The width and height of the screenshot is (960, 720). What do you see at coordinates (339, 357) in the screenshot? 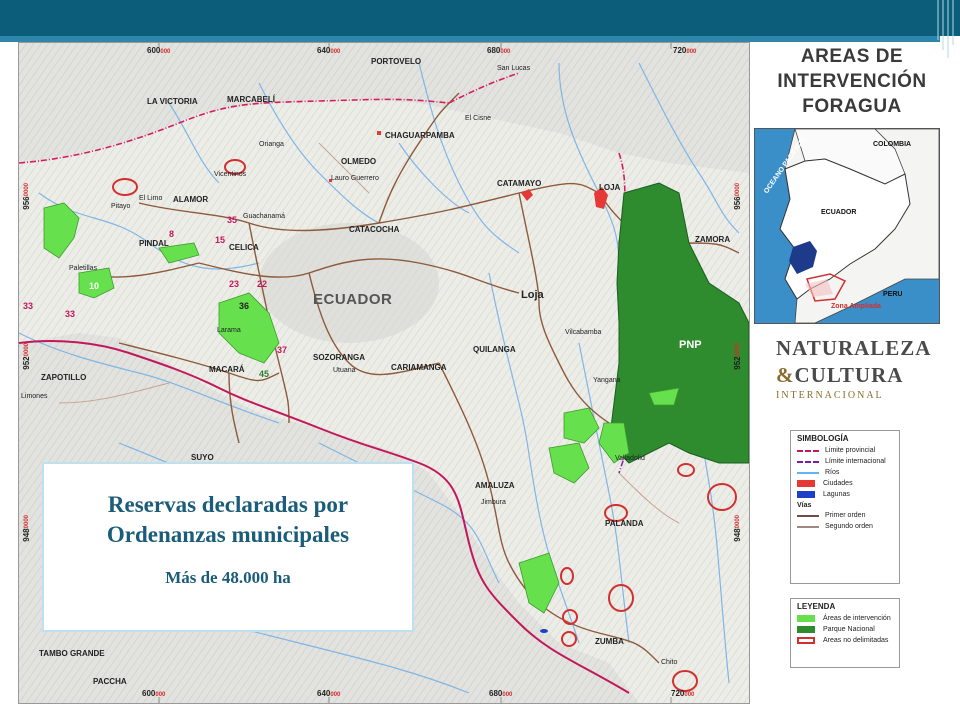
I see `town-label: SOZORANGA` at bounding box center [339, 357].